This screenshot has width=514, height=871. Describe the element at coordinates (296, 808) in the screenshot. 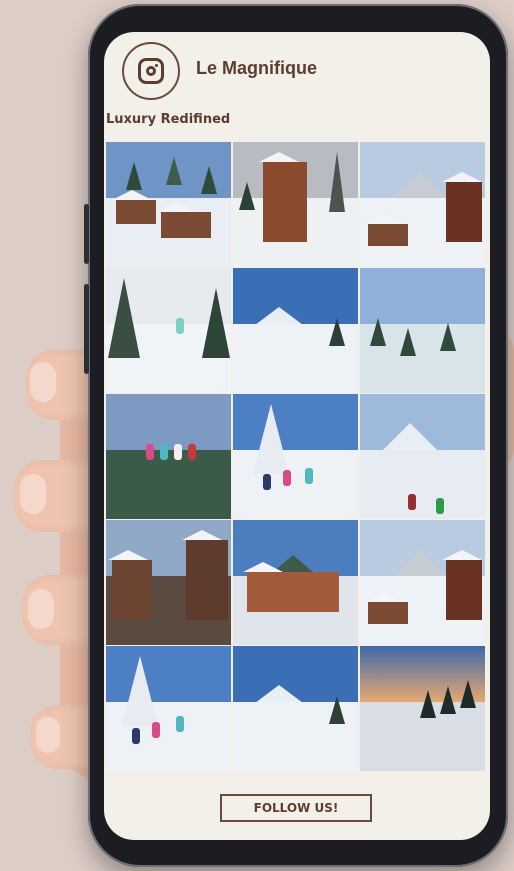

I see `follow-us-button: FOLLOW US!` at that location.